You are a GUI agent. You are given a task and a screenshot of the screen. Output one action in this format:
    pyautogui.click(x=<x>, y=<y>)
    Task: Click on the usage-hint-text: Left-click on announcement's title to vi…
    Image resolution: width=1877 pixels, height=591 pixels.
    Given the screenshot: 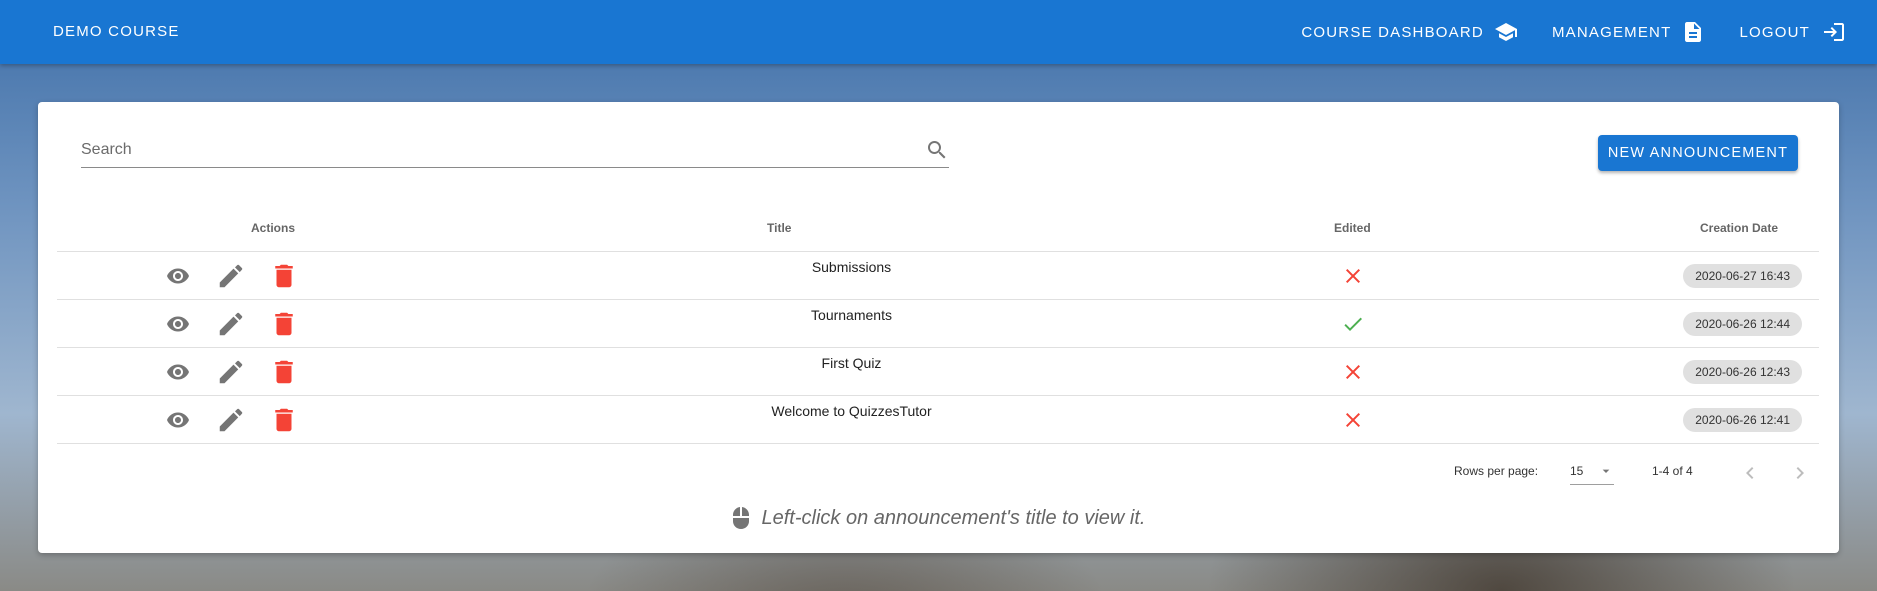 What is the action you would take?
    pyautogui.click(x=953, y=517)
    